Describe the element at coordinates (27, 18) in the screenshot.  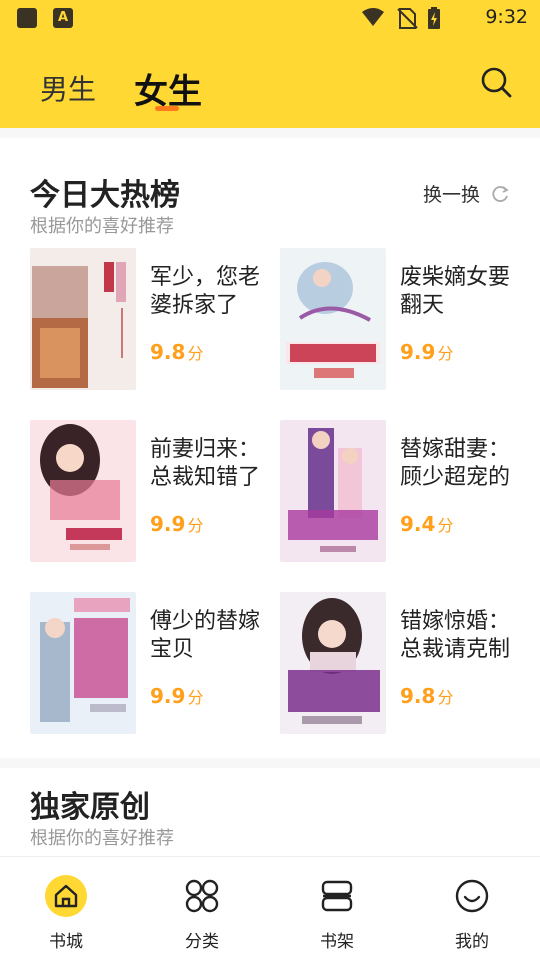
I see `app-icon` at that location.